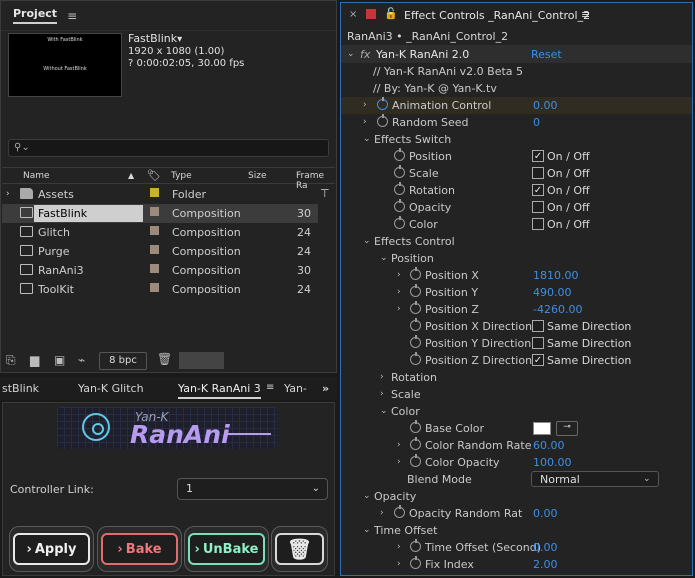  I want to click on project-row-toolkit: ToolKit Composition 24, so click(160, 289).